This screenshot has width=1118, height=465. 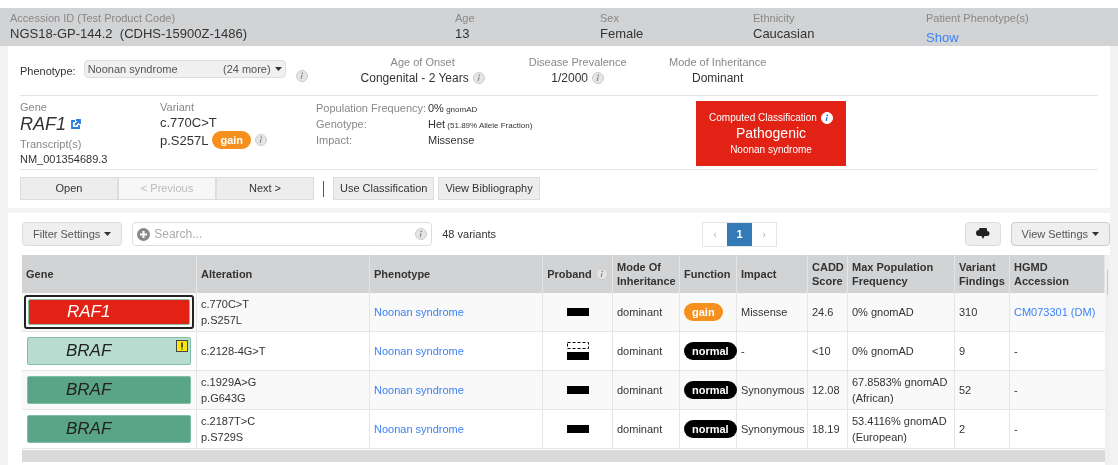 What do you see at coordinates (335, 140) in the screenshot?
I see `detail-label: Impact:` at bounding box center [335, 140].